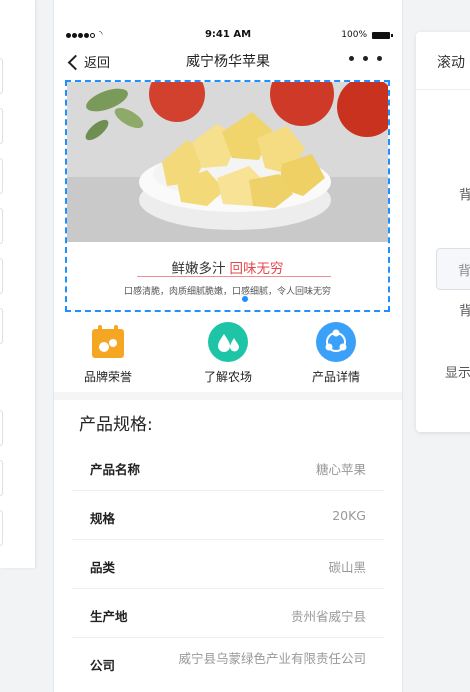 This screenshot has width=470, height=692. I want to click on spec-value: 威宁县乌蒙绿色产业有限责任公司, so click(272, 658).